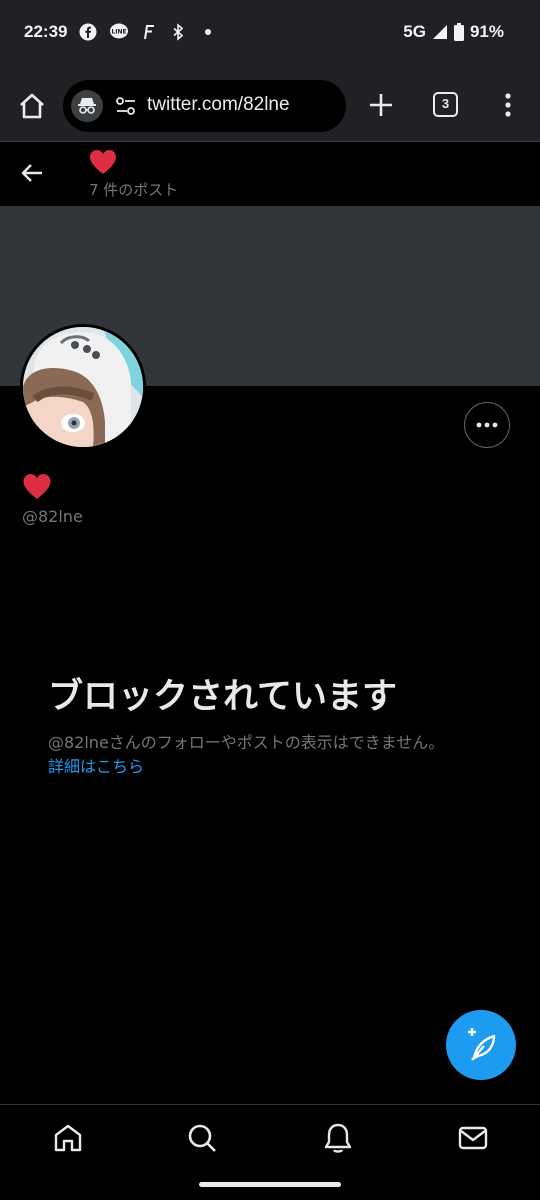  What do you see at coordinates (46, 31) in the screenshot?
I see `status-time: 22:39` at bounding box center [46, 31].